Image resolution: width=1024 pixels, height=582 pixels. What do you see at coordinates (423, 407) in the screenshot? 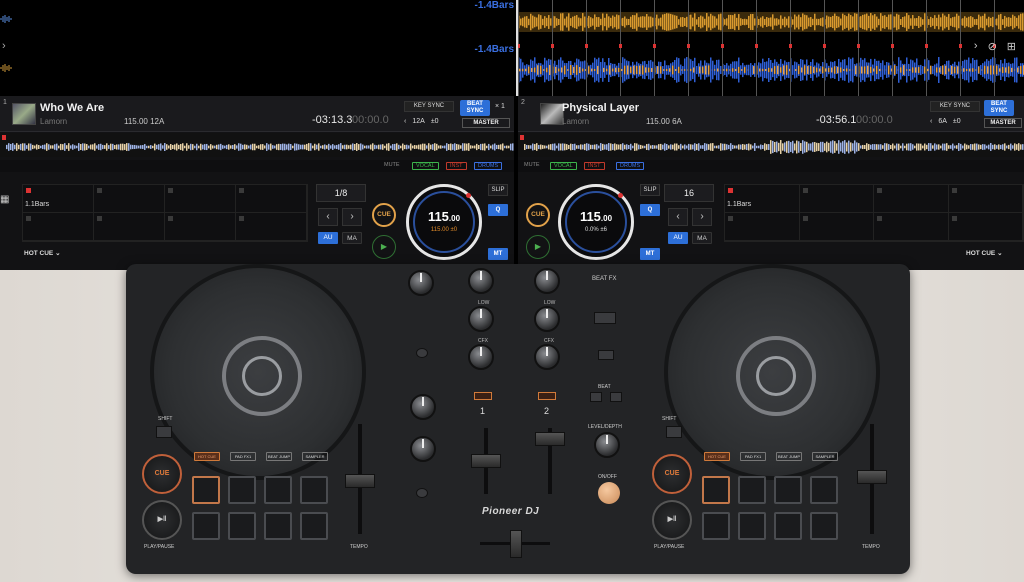
I see `master-level-knob` at bounding box center [423, 407].